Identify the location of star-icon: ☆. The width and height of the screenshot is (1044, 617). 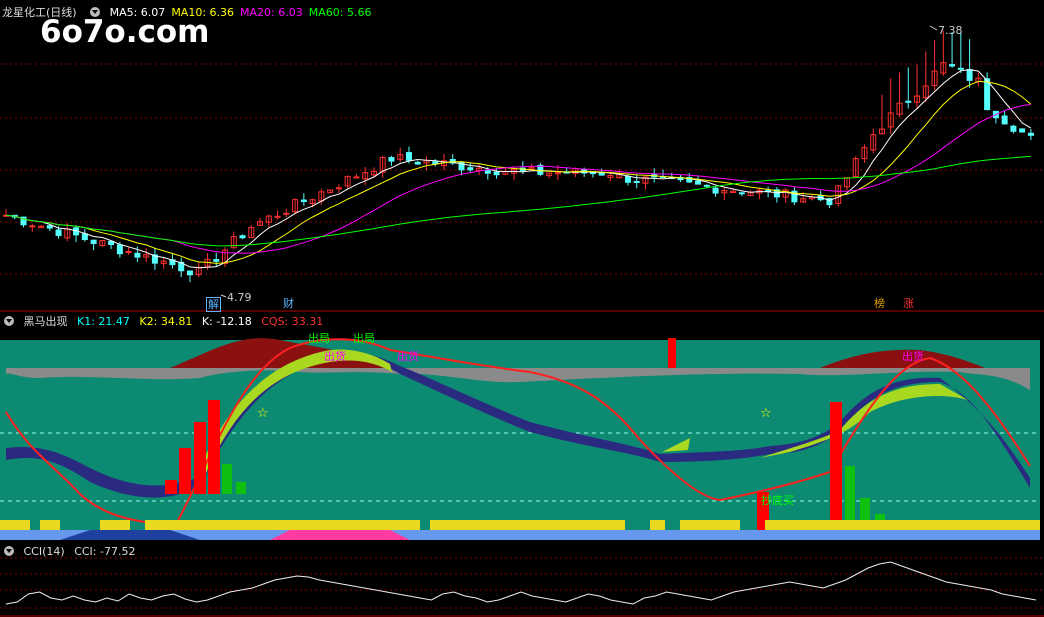
(263, 413).